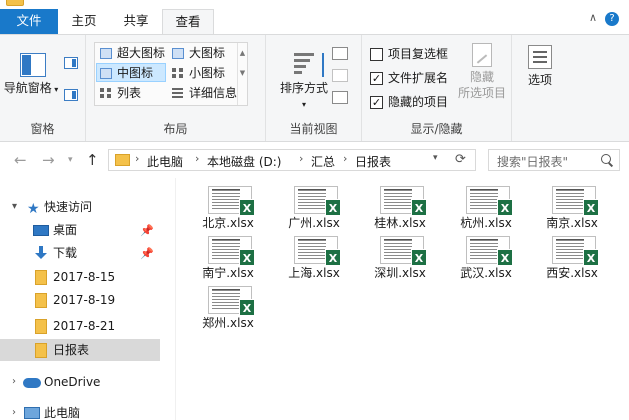 Image resolution: width=629 pixels, height=420 pixels. Describe the element at coordinates (177, 93) in the screenshot. I see `details-icon` at that location.